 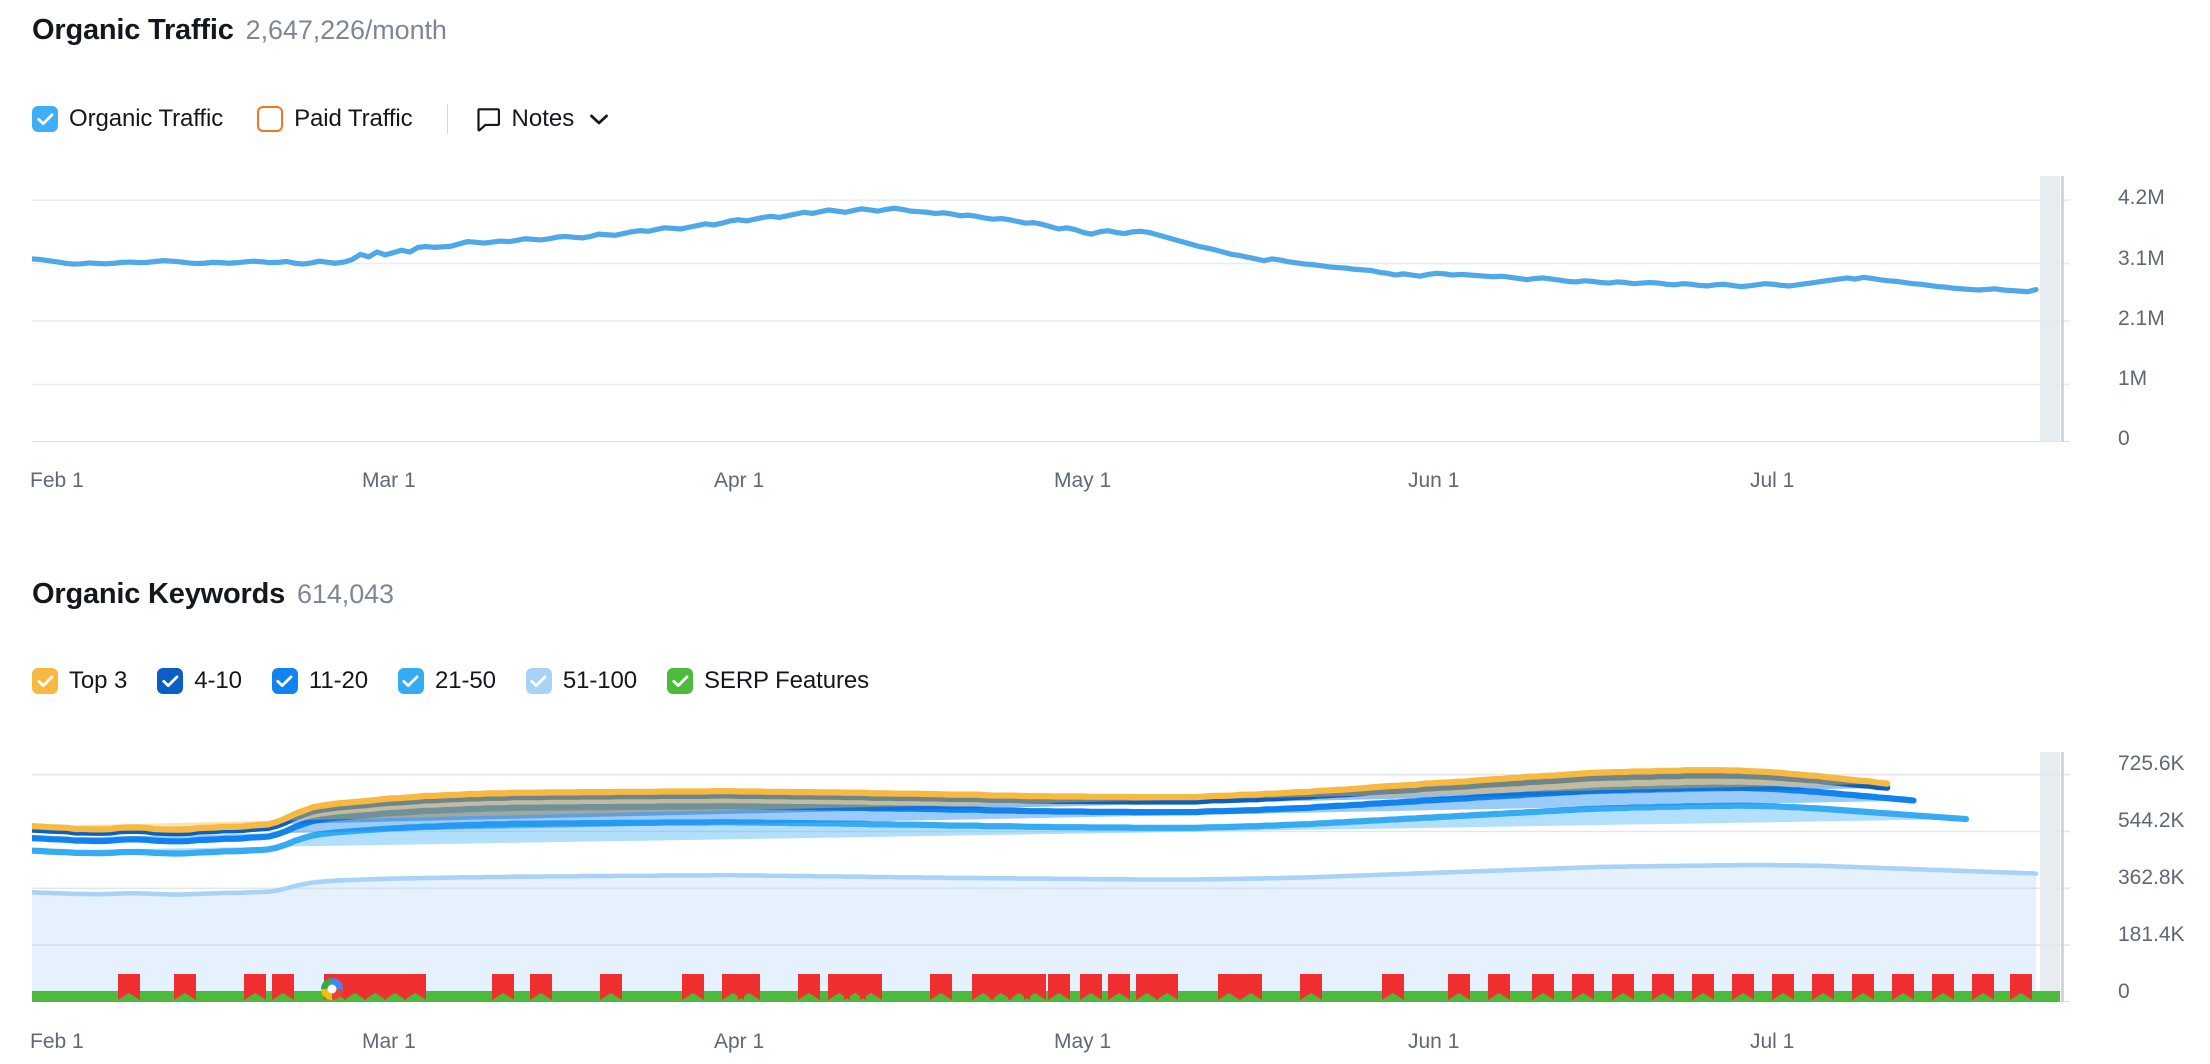 I want to click on legend-item-top-3: Top 3, so click(x=79, y=681).